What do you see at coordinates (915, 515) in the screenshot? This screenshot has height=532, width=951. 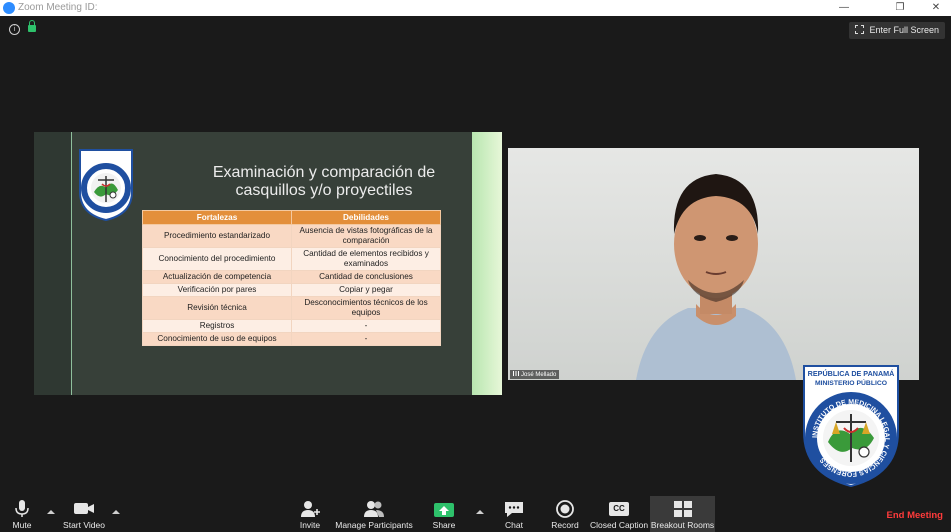 I see `end-meeting-button: End Meeting` at bounding box center [915, 515].